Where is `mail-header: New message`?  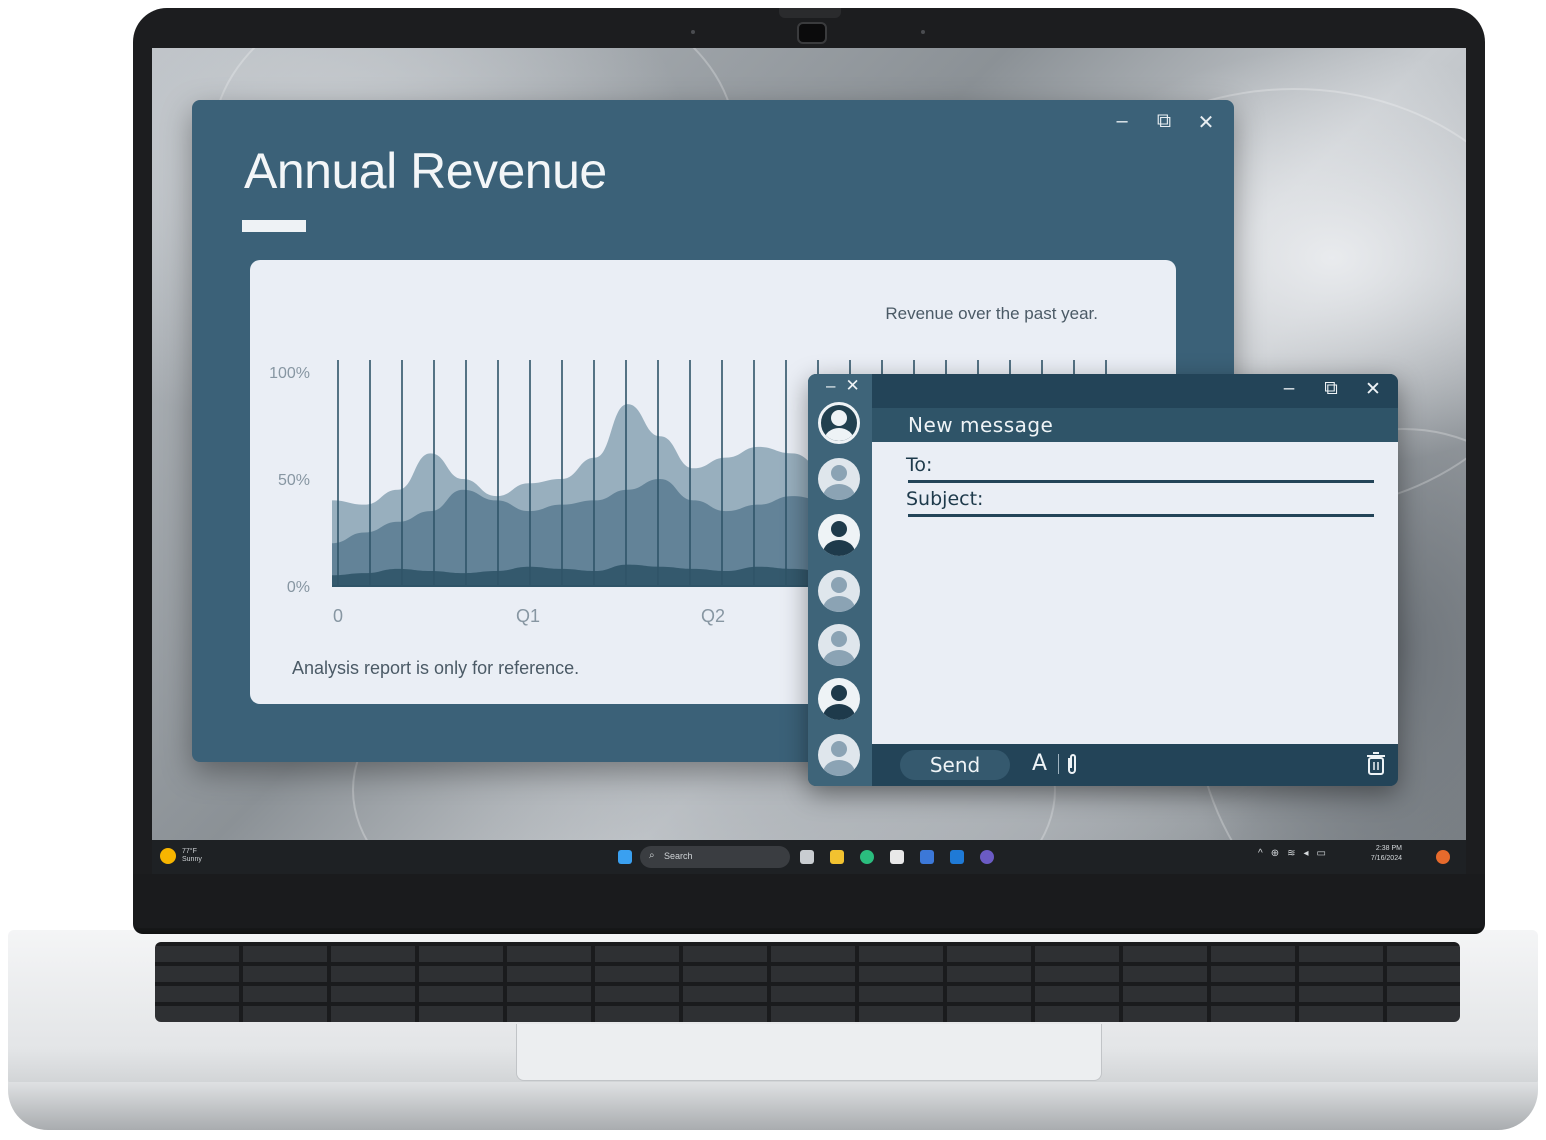 mail-header: New message is located at coordinates (1135, 425).